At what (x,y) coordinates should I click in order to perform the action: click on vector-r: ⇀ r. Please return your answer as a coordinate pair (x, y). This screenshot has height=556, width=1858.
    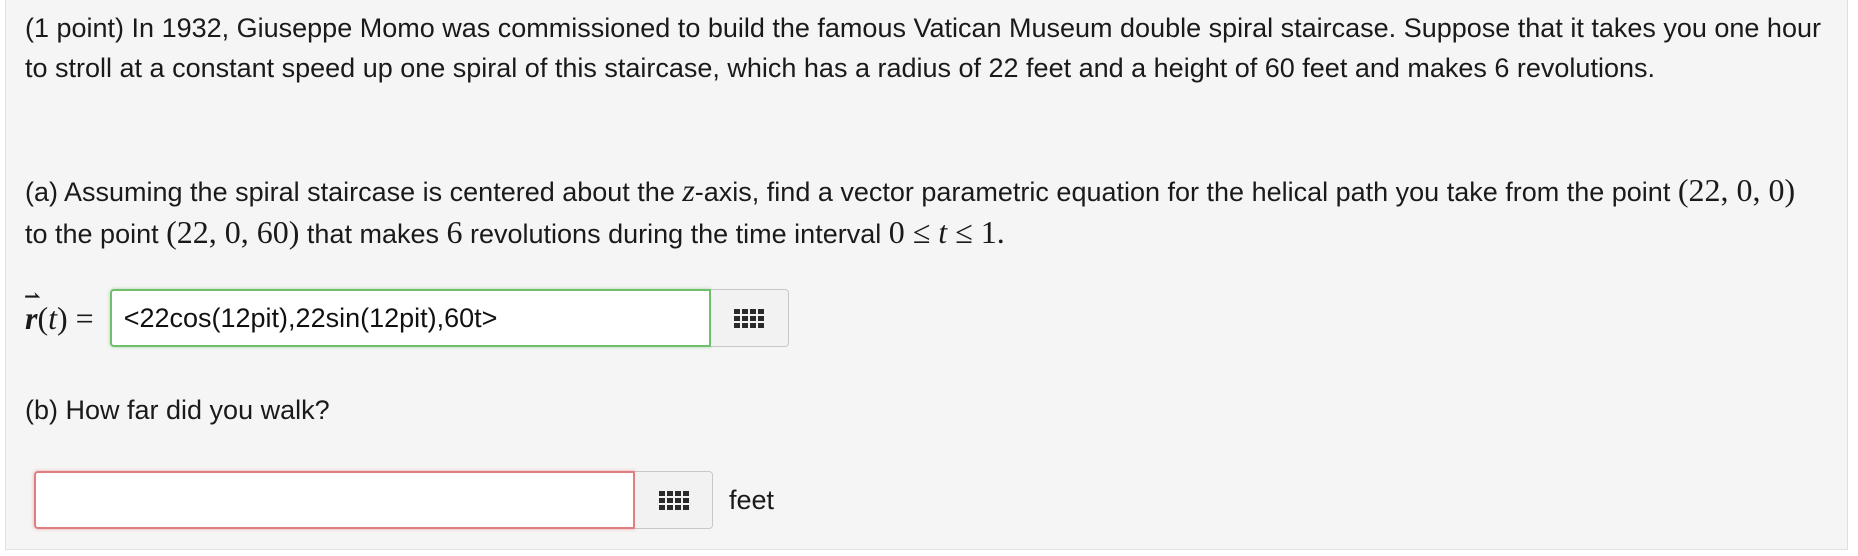
    Looking at the image, I should click on (32, 311).